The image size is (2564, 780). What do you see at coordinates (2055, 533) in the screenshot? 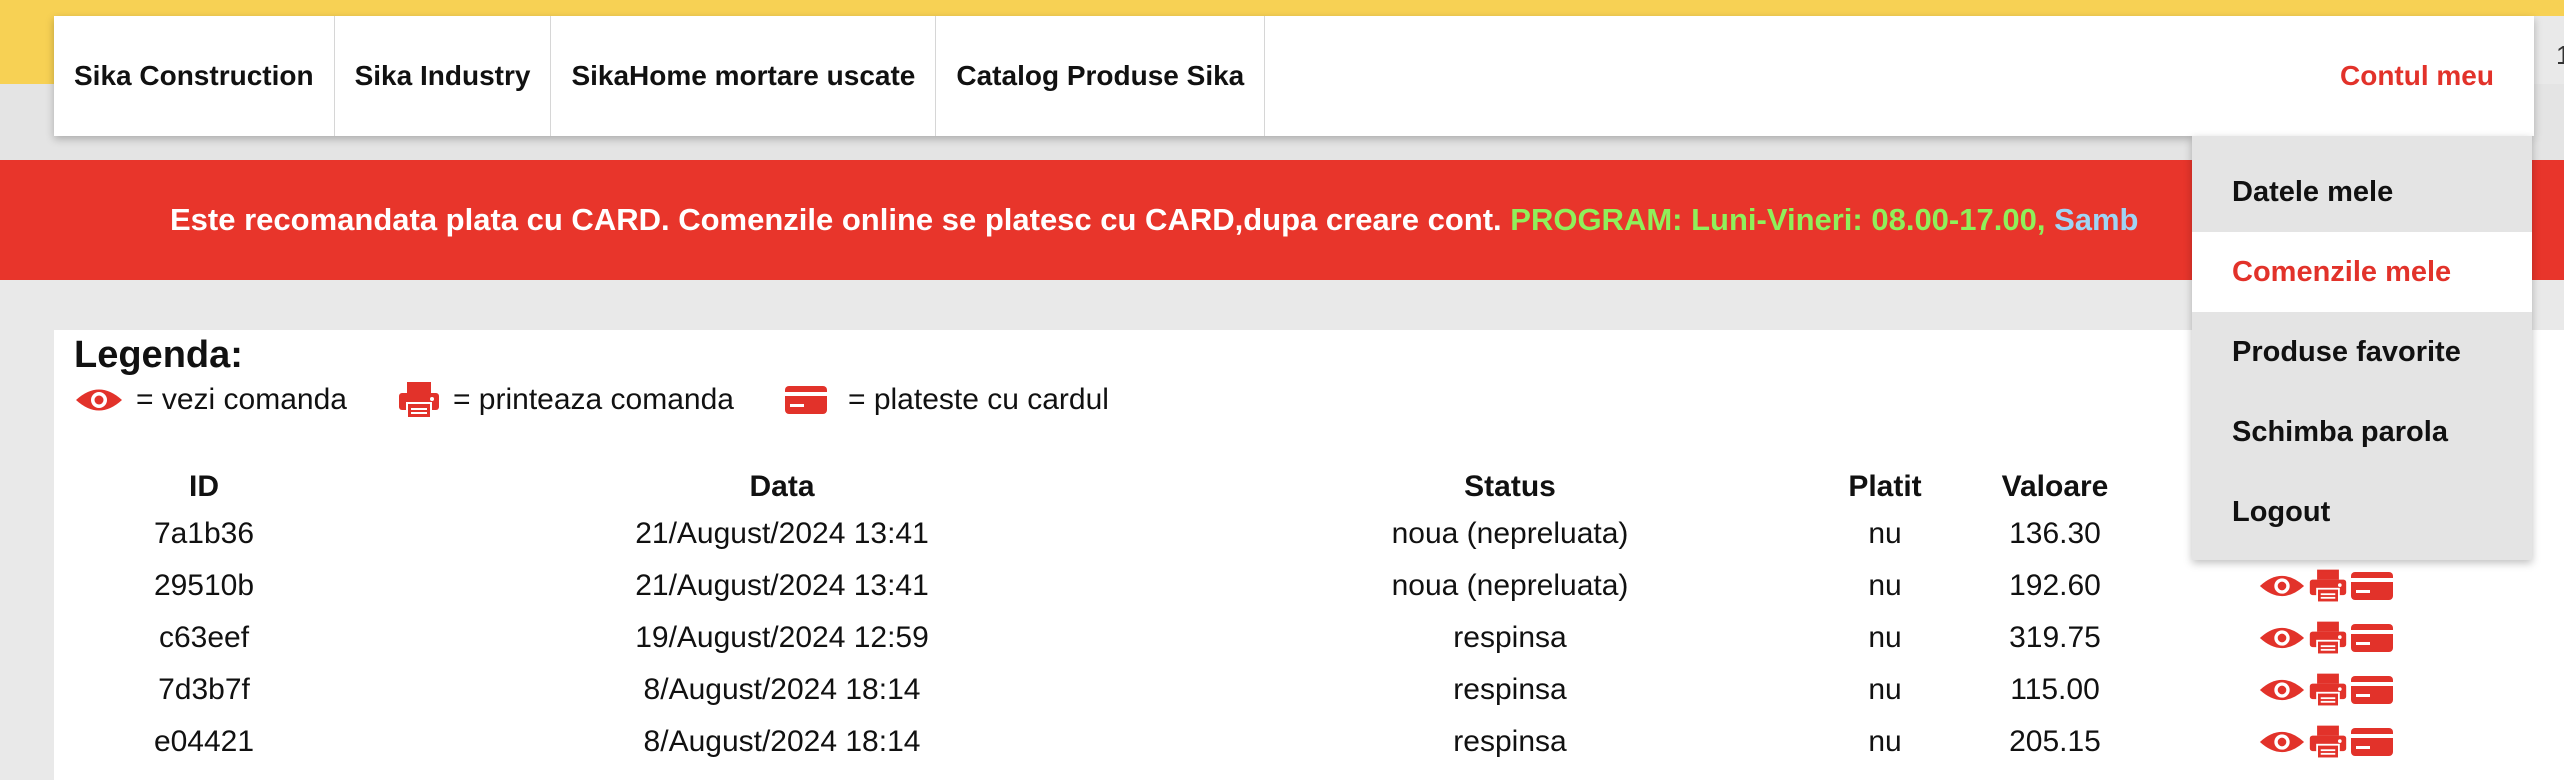
I see `cell-value: 136.30` at bounding box center [2055, 533].